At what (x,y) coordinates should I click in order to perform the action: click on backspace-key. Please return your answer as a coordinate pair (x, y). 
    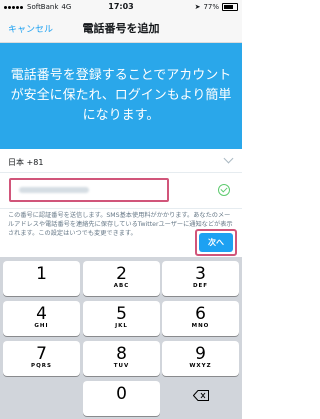
    Looking at the image, I should click on (200, 398).